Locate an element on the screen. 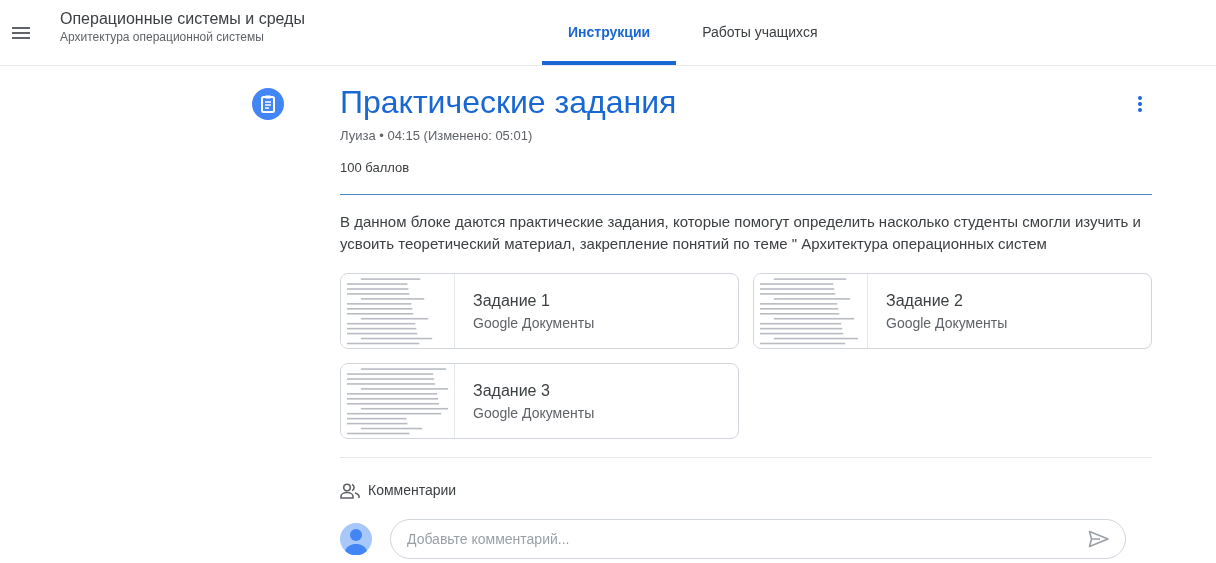 The height and width of the screenshot is (563, 1216). author-meta: Луиза • 04:15 (Изменено: 05:01) is located at coordinates (437, 136).